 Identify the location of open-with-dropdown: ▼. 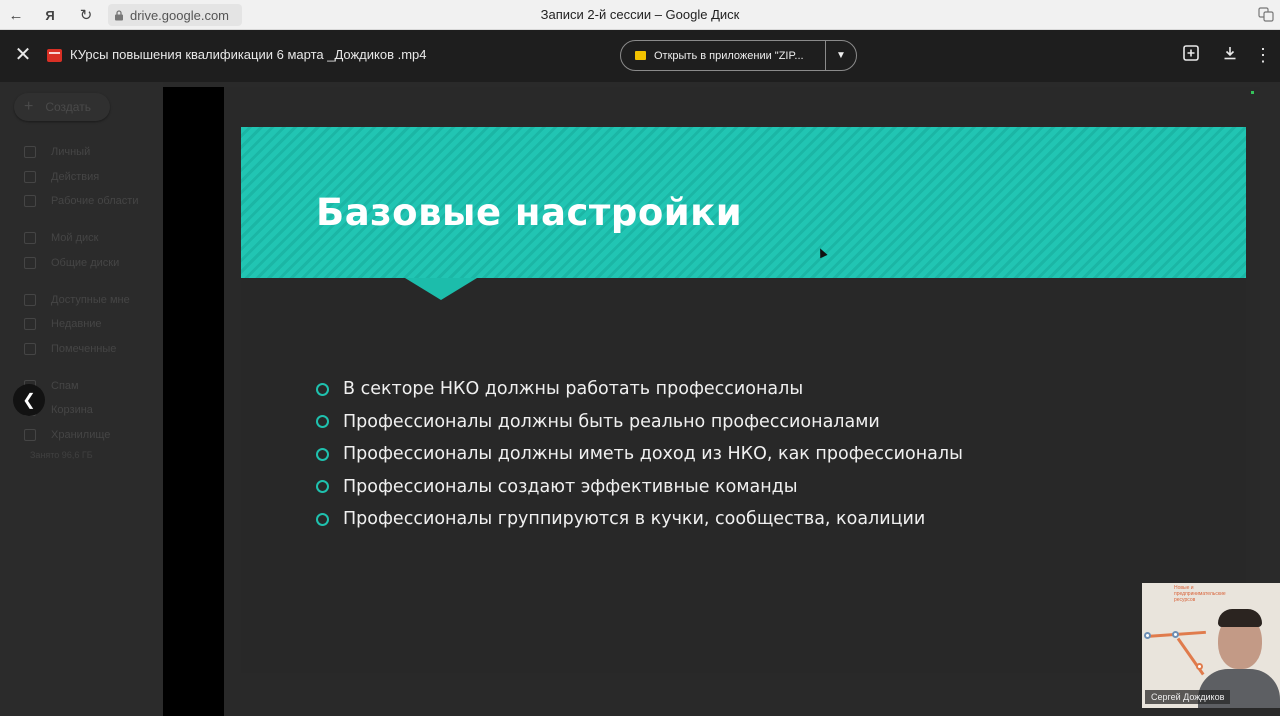
(841, 55).